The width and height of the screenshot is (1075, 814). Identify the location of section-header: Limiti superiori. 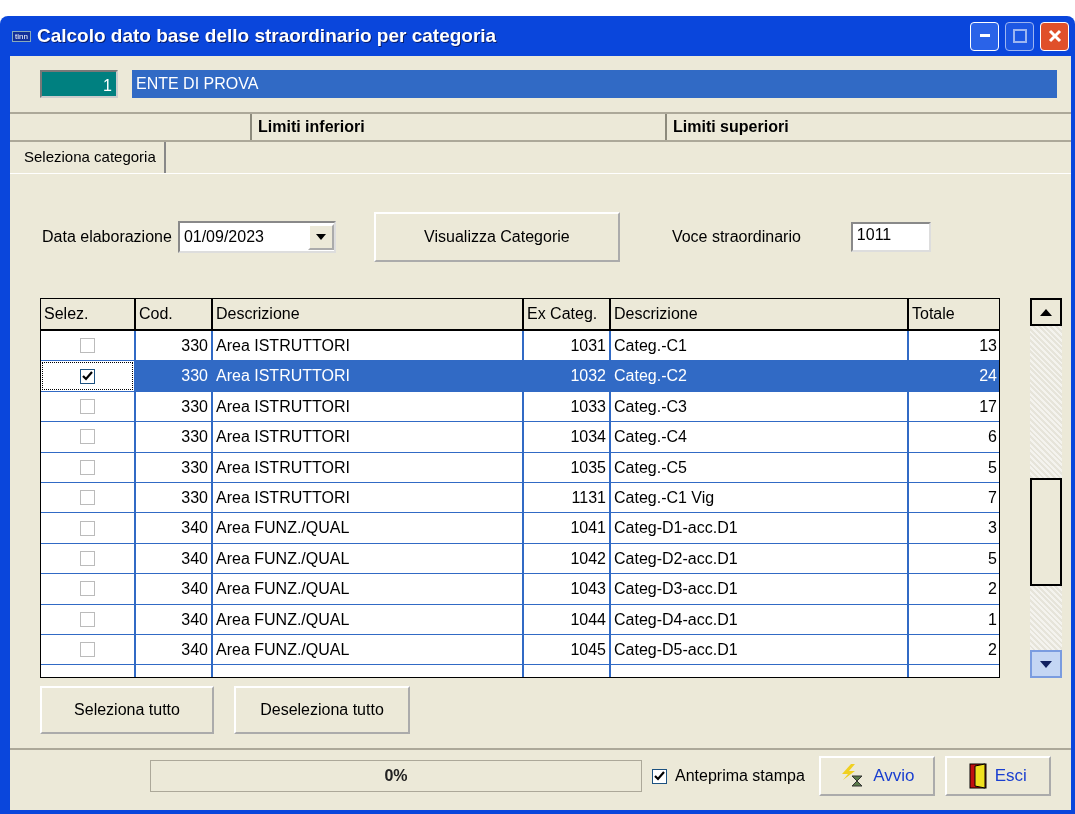
(868, 127).